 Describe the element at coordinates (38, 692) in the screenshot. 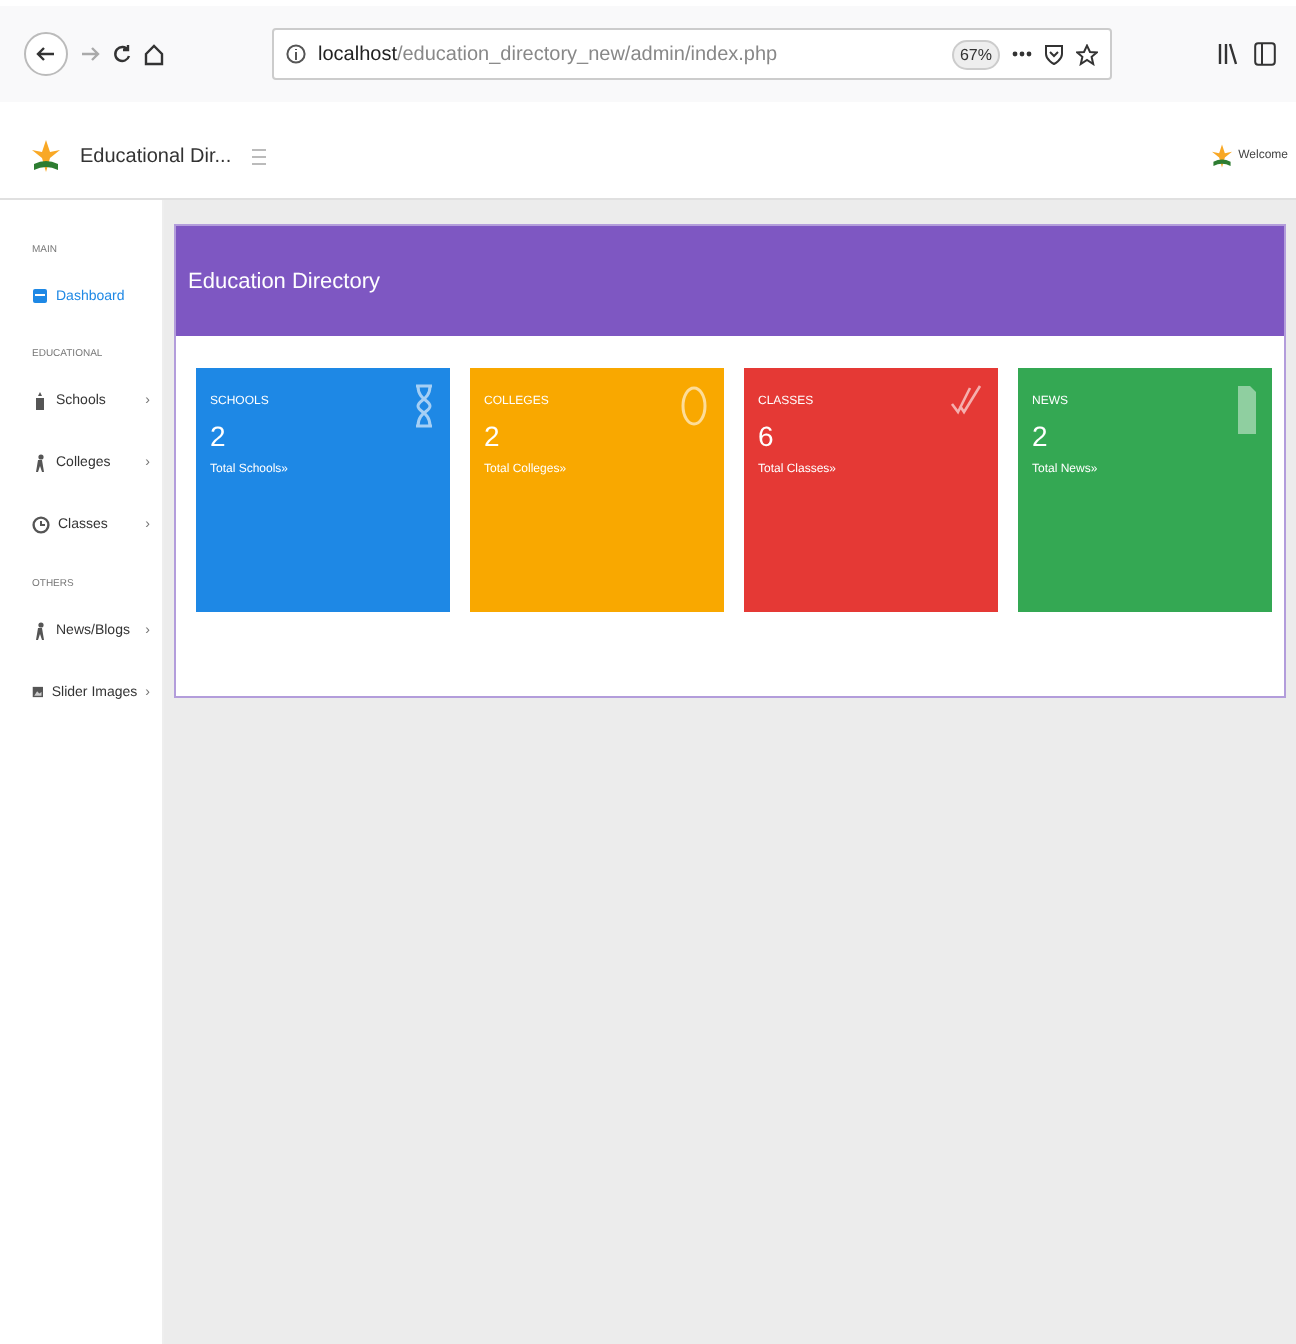

I see `image-icon` at that location.